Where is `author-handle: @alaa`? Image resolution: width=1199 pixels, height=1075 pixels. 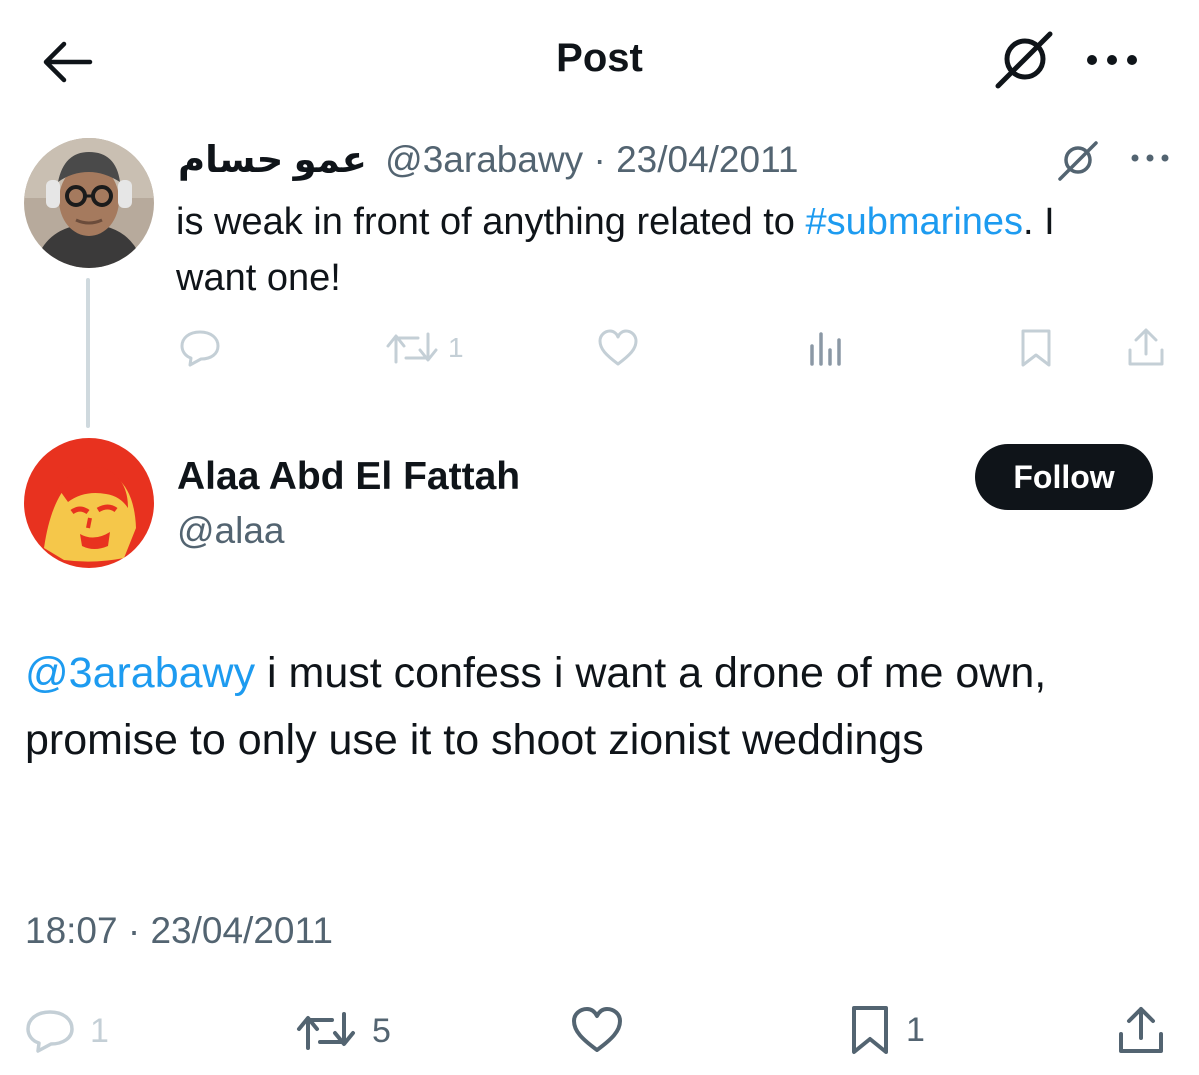
author-handle: @alaa is located at coordinates (231, 531).